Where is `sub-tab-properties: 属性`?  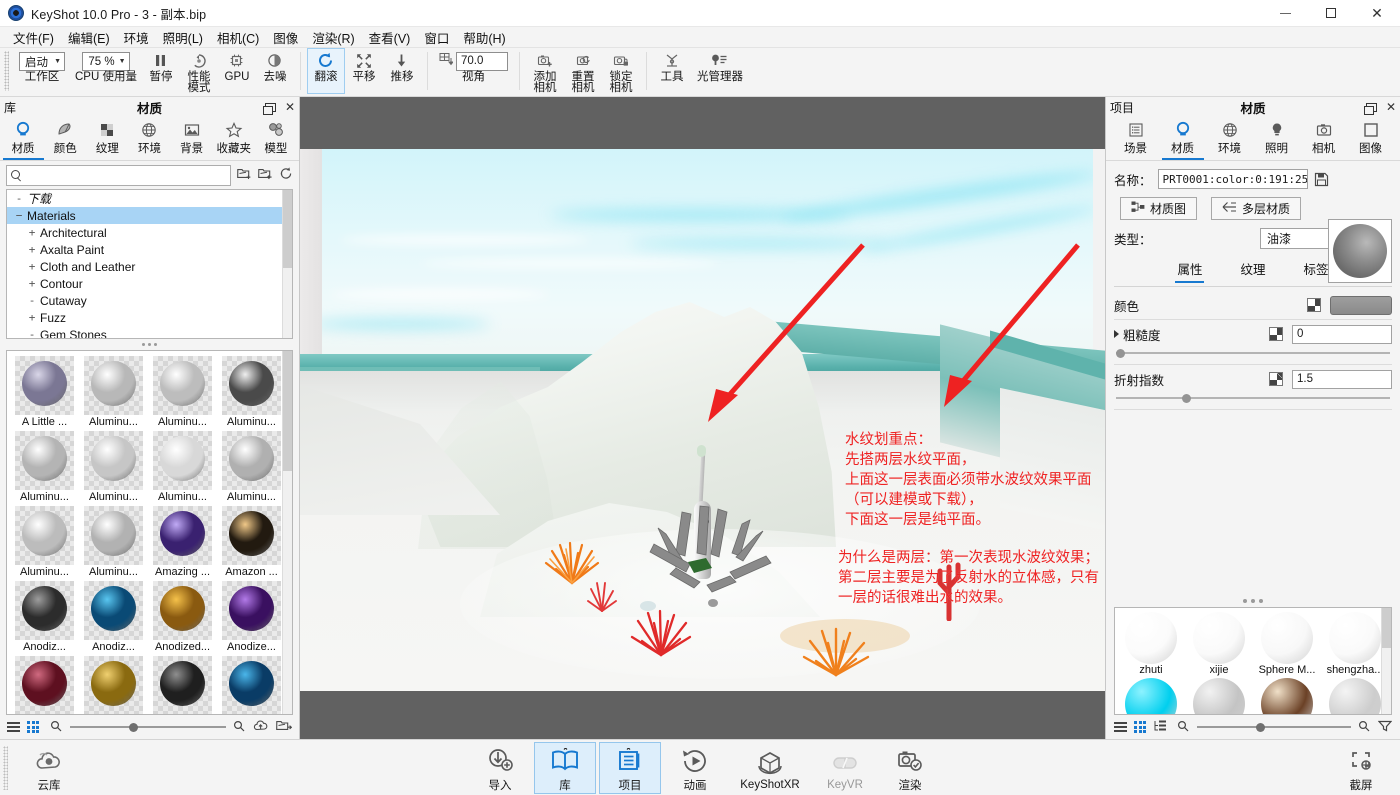 sub-tab-properties: 属性 is located at coordinates (1190, 271).